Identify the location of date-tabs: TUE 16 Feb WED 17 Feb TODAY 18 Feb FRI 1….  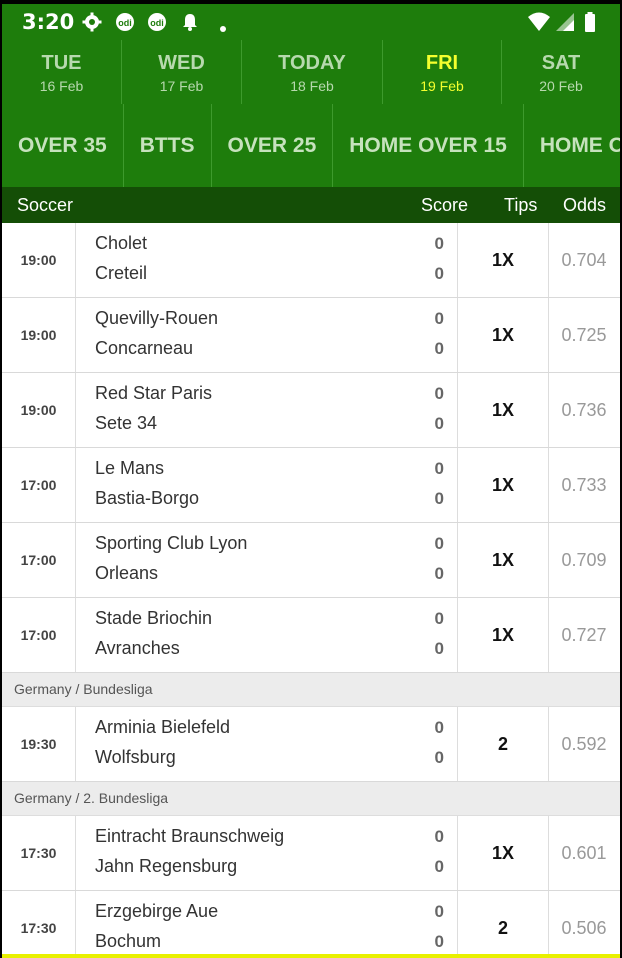
(311, 72).